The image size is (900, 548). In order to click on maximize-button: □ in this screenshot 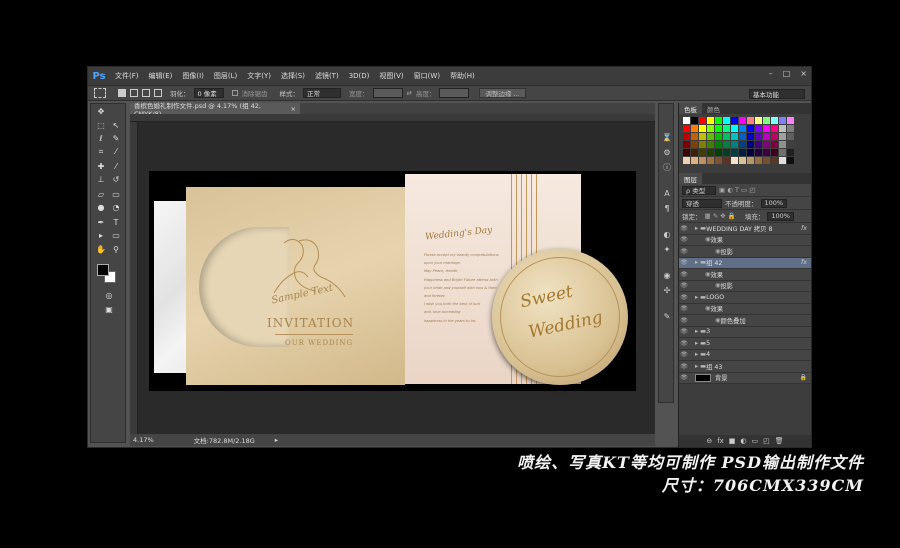, I will do `click(787, 73)`.